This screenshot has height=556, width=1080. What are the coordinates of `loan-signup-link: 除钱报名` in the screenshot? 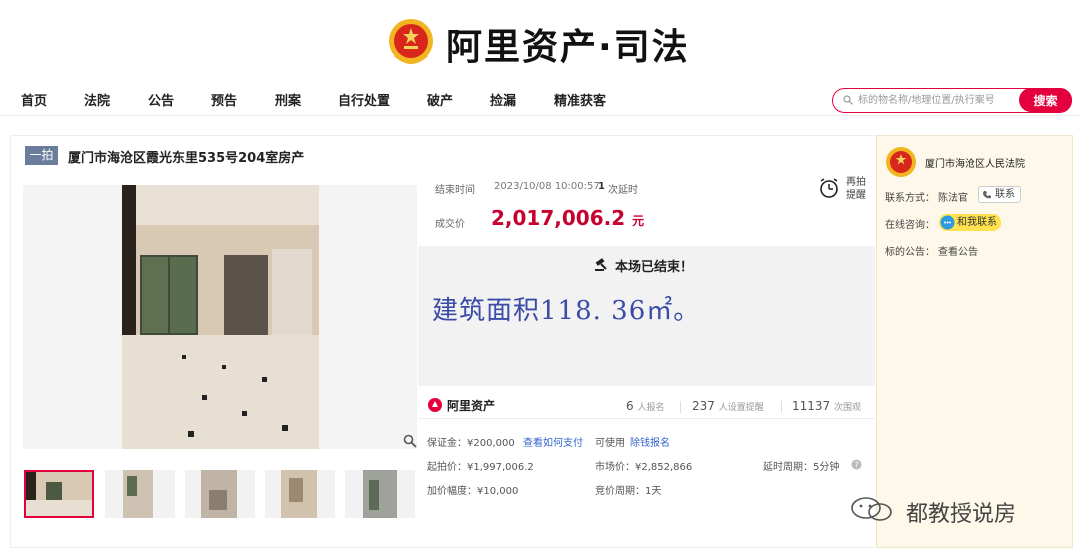 It's located at (650, 441).